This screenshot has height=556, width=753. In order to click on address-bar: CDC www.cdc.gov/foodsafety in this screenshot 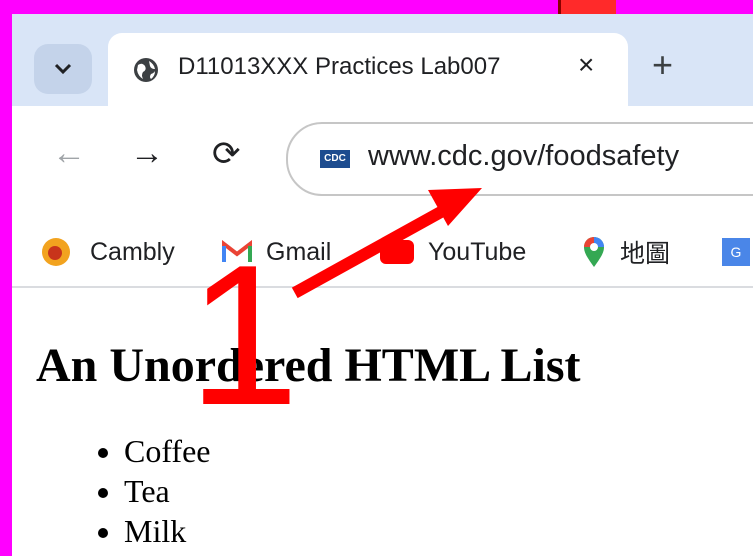, I will do `click(519, 159)`.